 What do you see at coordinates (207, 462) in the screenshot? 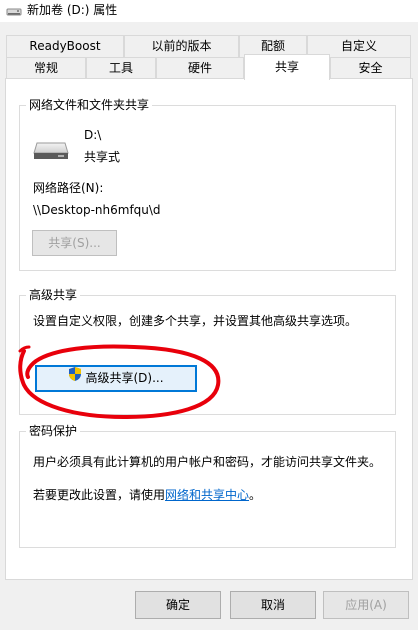
I see `password-protection-description: 用户必须具有此计算机的用户帐户和密码，才能访问共享文件夹。` at bounding box center [207, 462].